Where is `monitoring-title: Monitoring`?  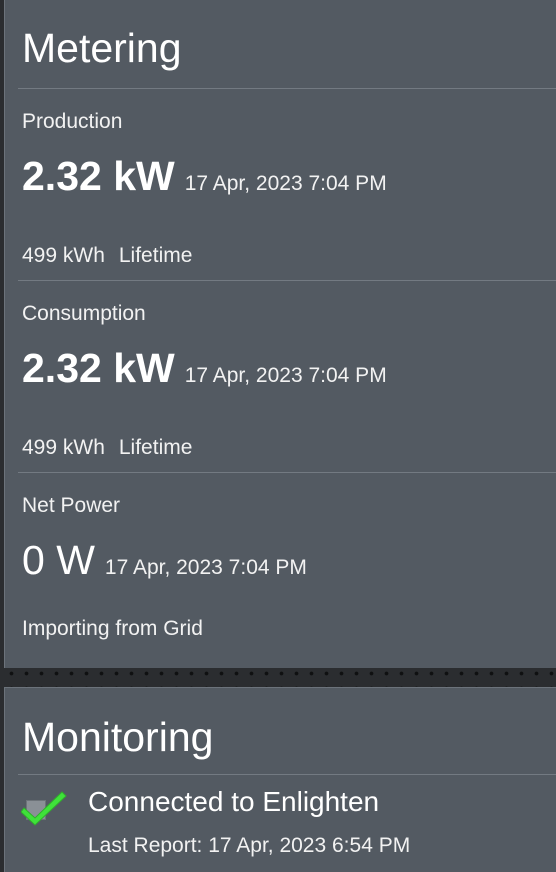
monitoring-title: Monitoring is located at coordinates (118, 737).